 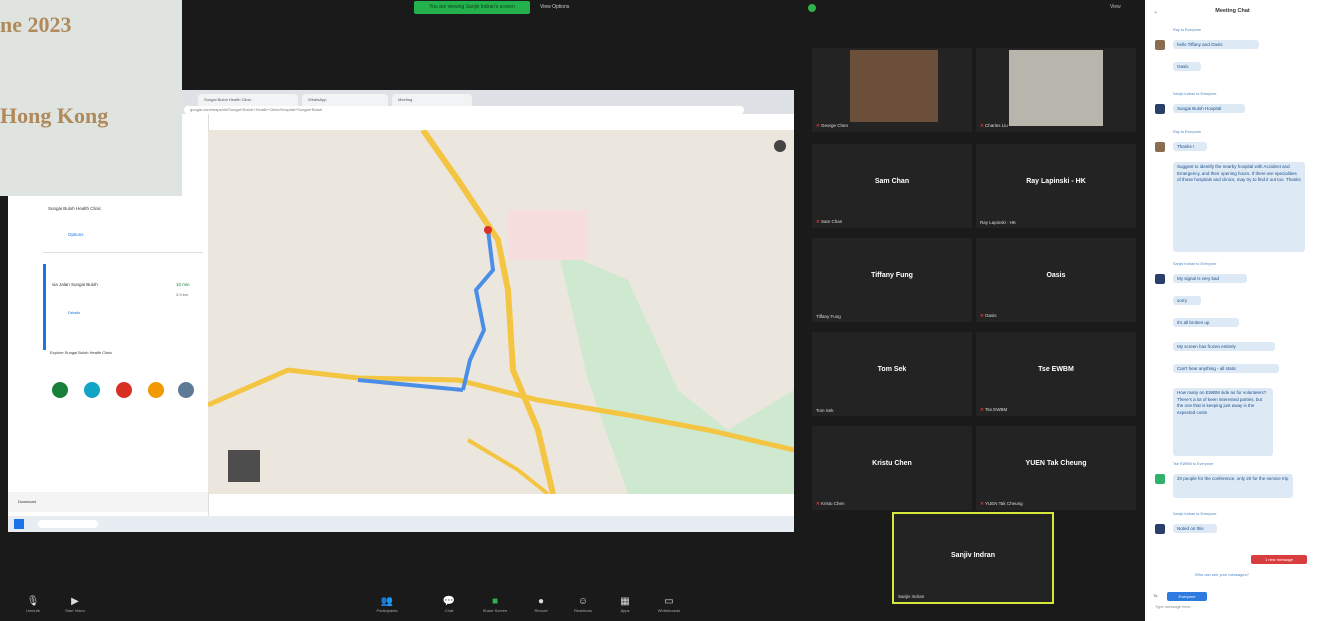 What do you see at coordinates (892, 275) in the screenshot?
I see `participant-name: Tiffany Fung` at bounding box center [892, 275].